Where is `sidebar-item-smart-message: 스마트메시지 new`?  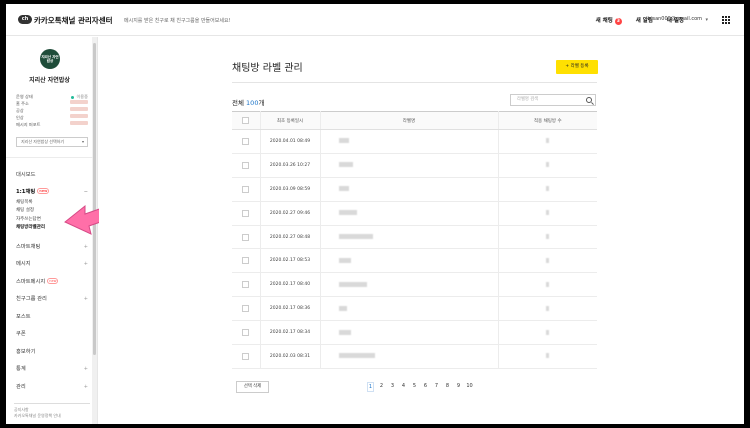
sidebar-item-smart-message: 스마트메시지 new is located at coordinates (52, 283).